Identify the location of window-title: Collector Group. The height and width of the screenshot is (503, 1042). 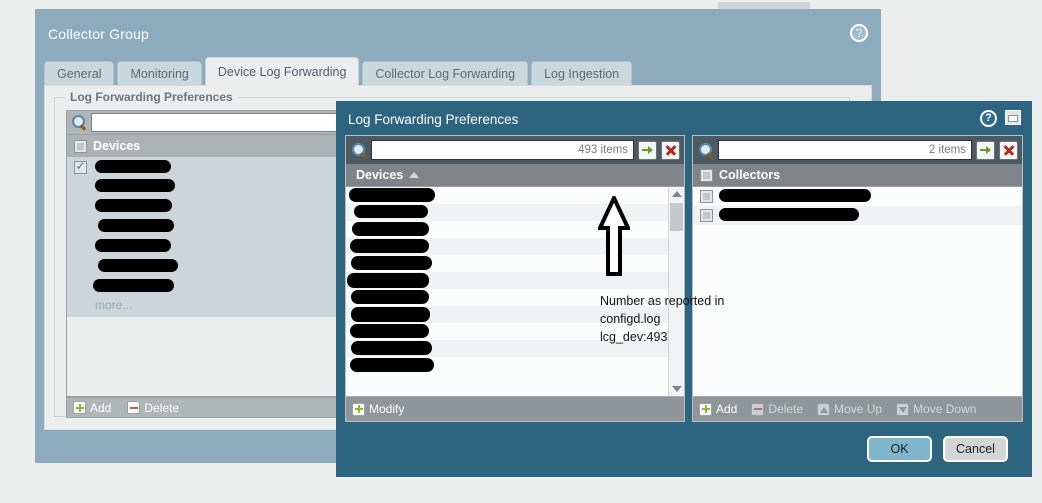
(99, 34).